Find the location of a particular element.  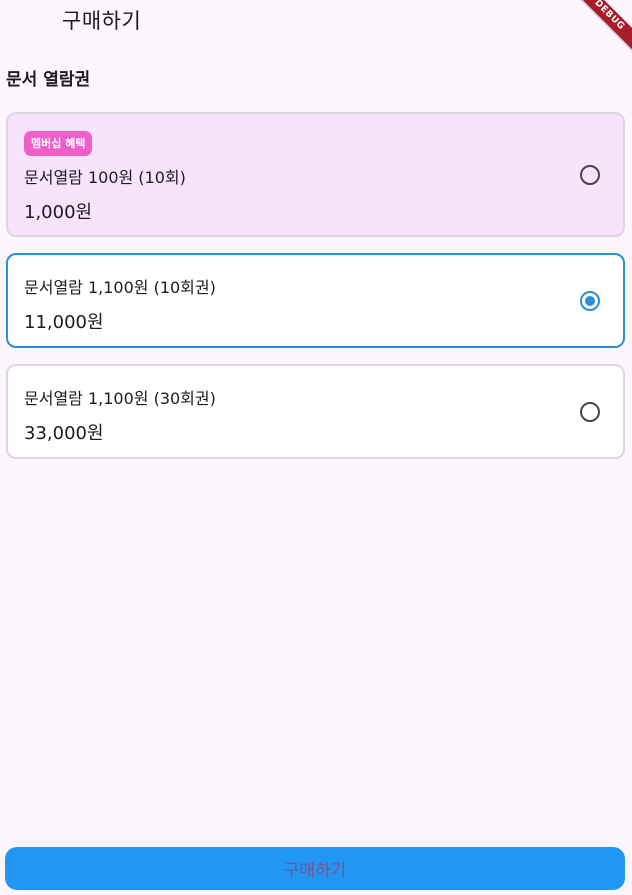

membership-badge: 멤버십 혜택 is located at coordinates (58, 143).